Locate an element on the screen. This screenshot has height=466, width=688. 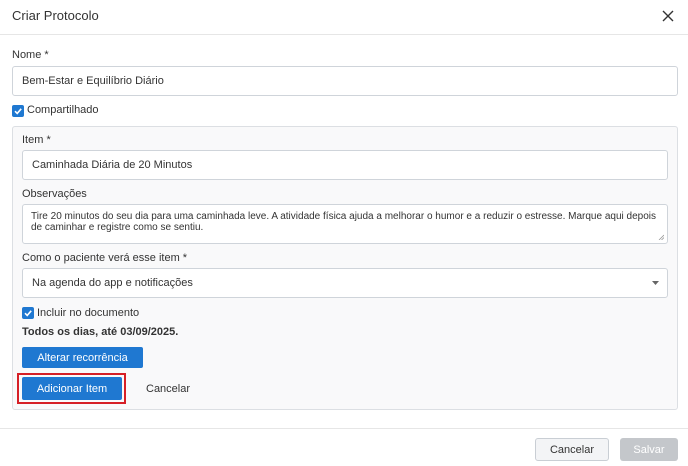
close-icon is located at coordinates (668, 16).